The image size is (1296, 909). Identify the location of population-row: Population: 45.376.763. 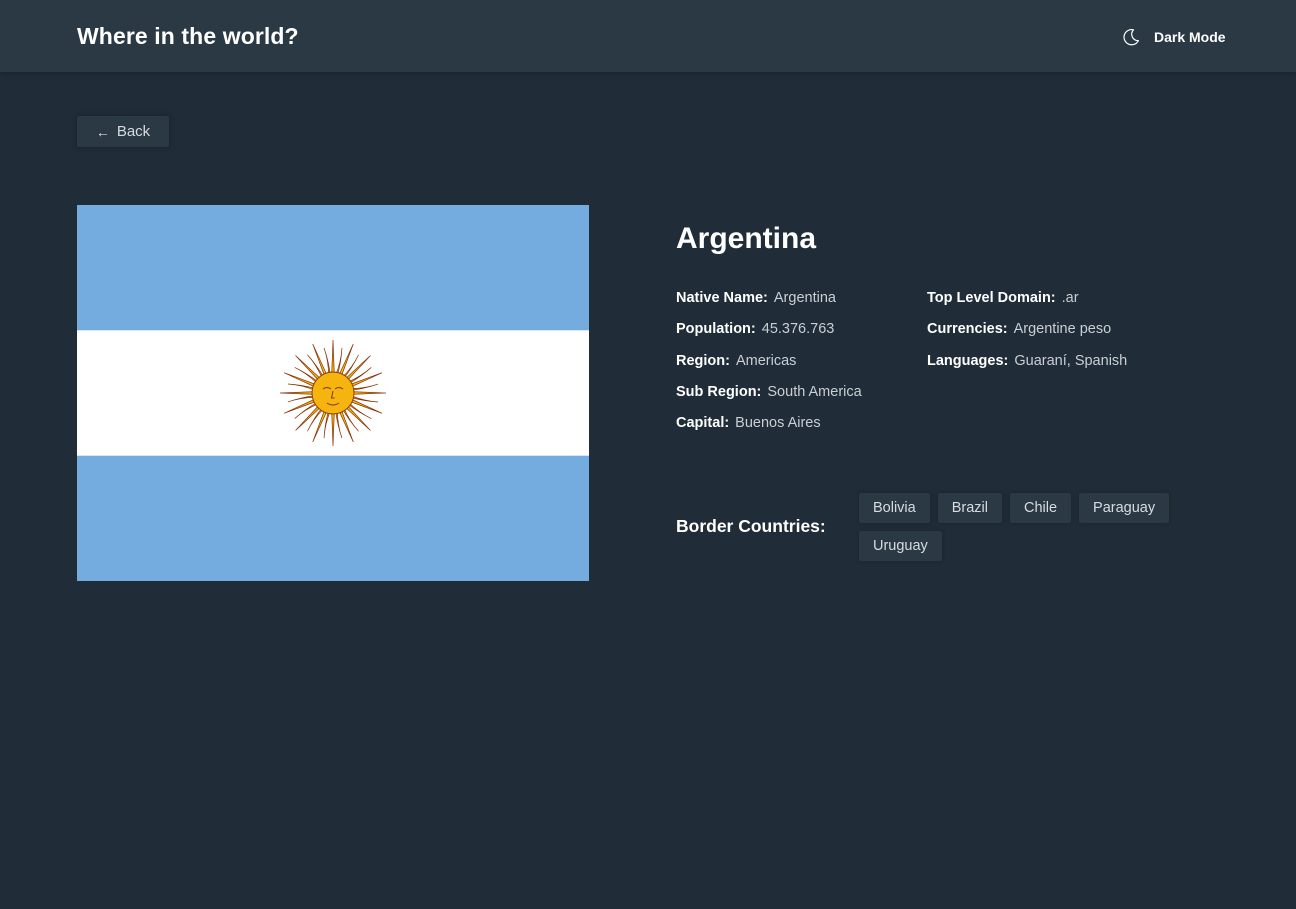
(769, 334).